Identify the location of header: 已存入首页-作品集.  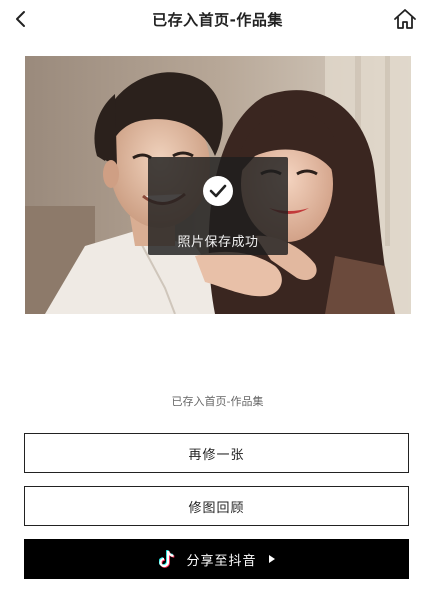
(217, 20).